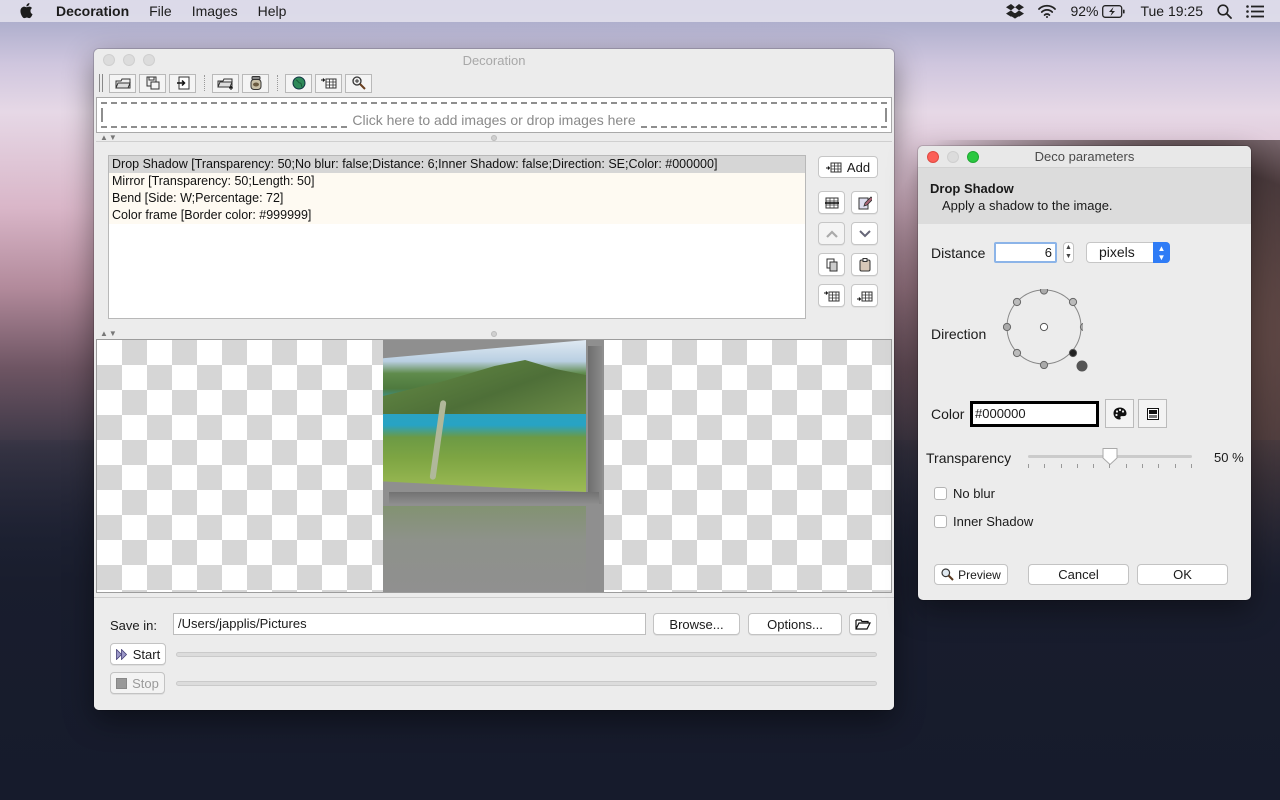 This screenshot has height=800, width=1280. I want to click on add-decoration-button: Add, so click(848, 167).